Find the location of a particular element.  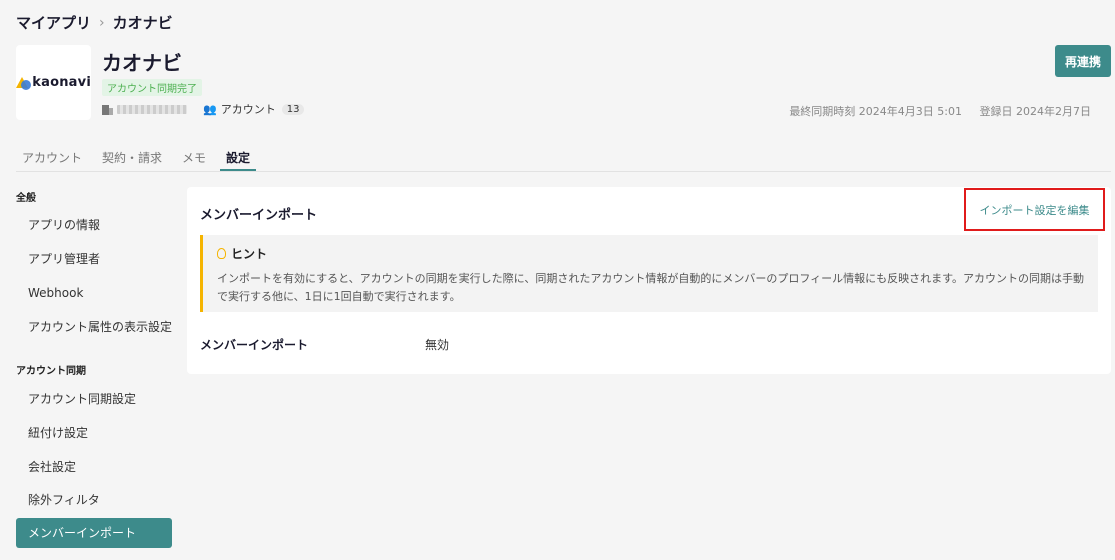

tab-bar: アカウント 契約・請求 メモ 設定 is located at coordinates (563, 157).